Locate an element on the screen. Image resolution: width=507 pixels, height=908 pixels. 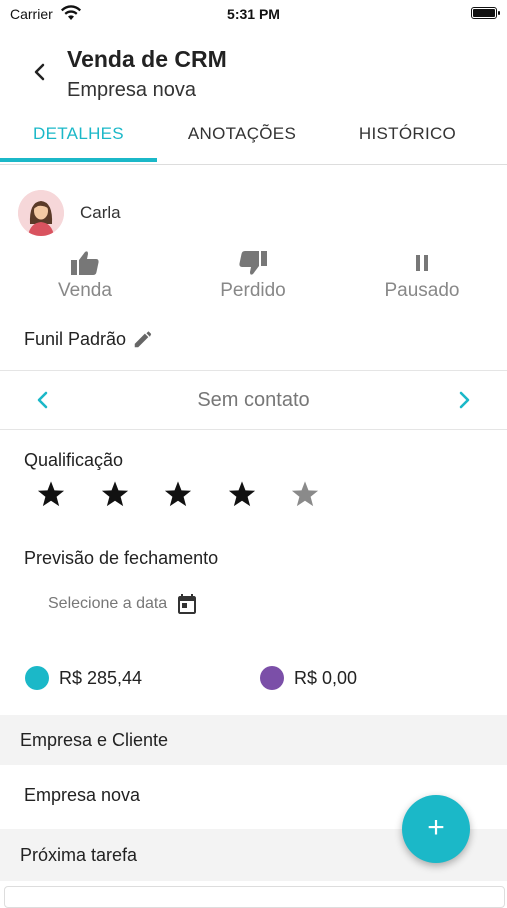
deal-status-actions: Venda Perdido Pausado is located at coordinates (253, 280).